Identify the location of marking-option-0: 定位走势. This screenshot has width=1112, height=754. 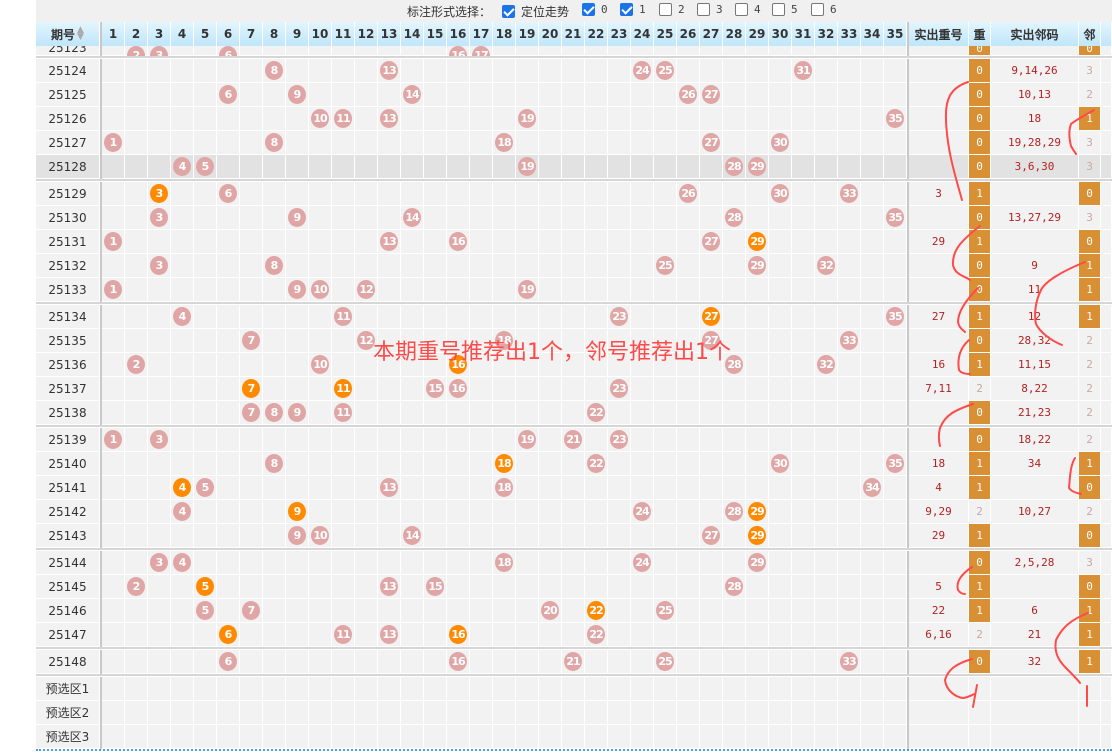
(535, 11).